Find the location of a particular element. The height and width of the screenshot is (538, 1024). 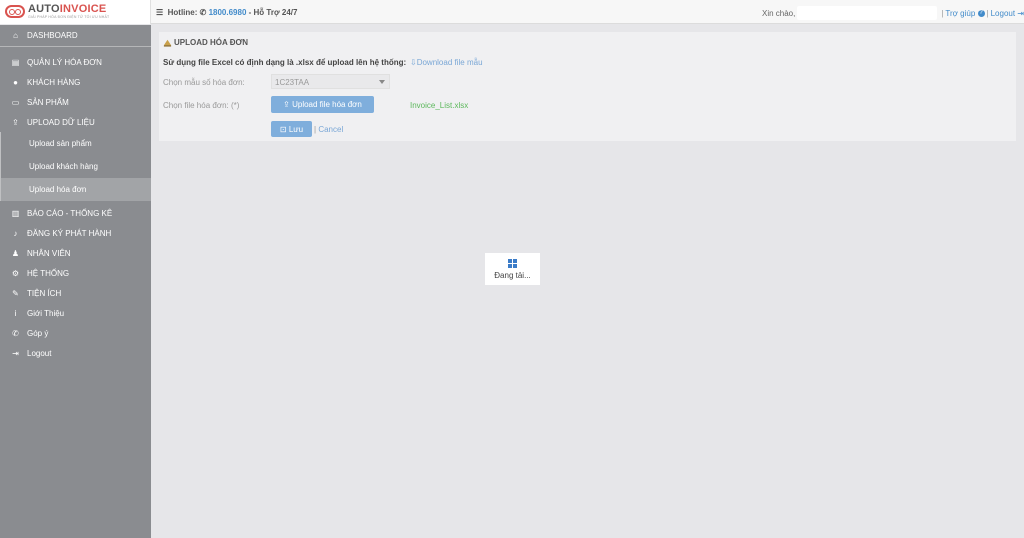

logo-icon is located at coordinates (15, 11).